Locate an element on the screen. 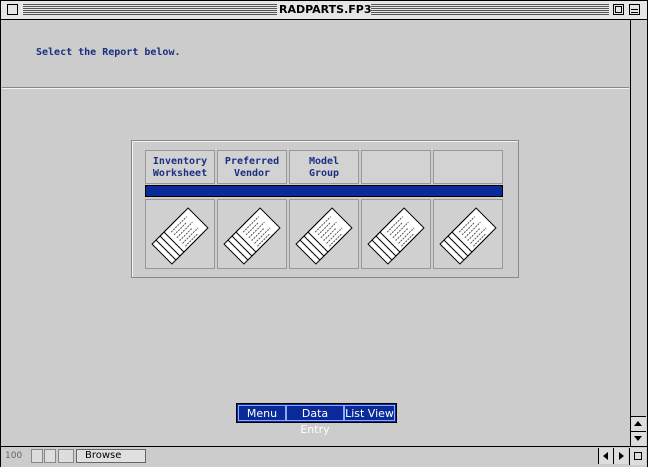  instruction-text: Select the Report below. is located at coordinates (108, 52).